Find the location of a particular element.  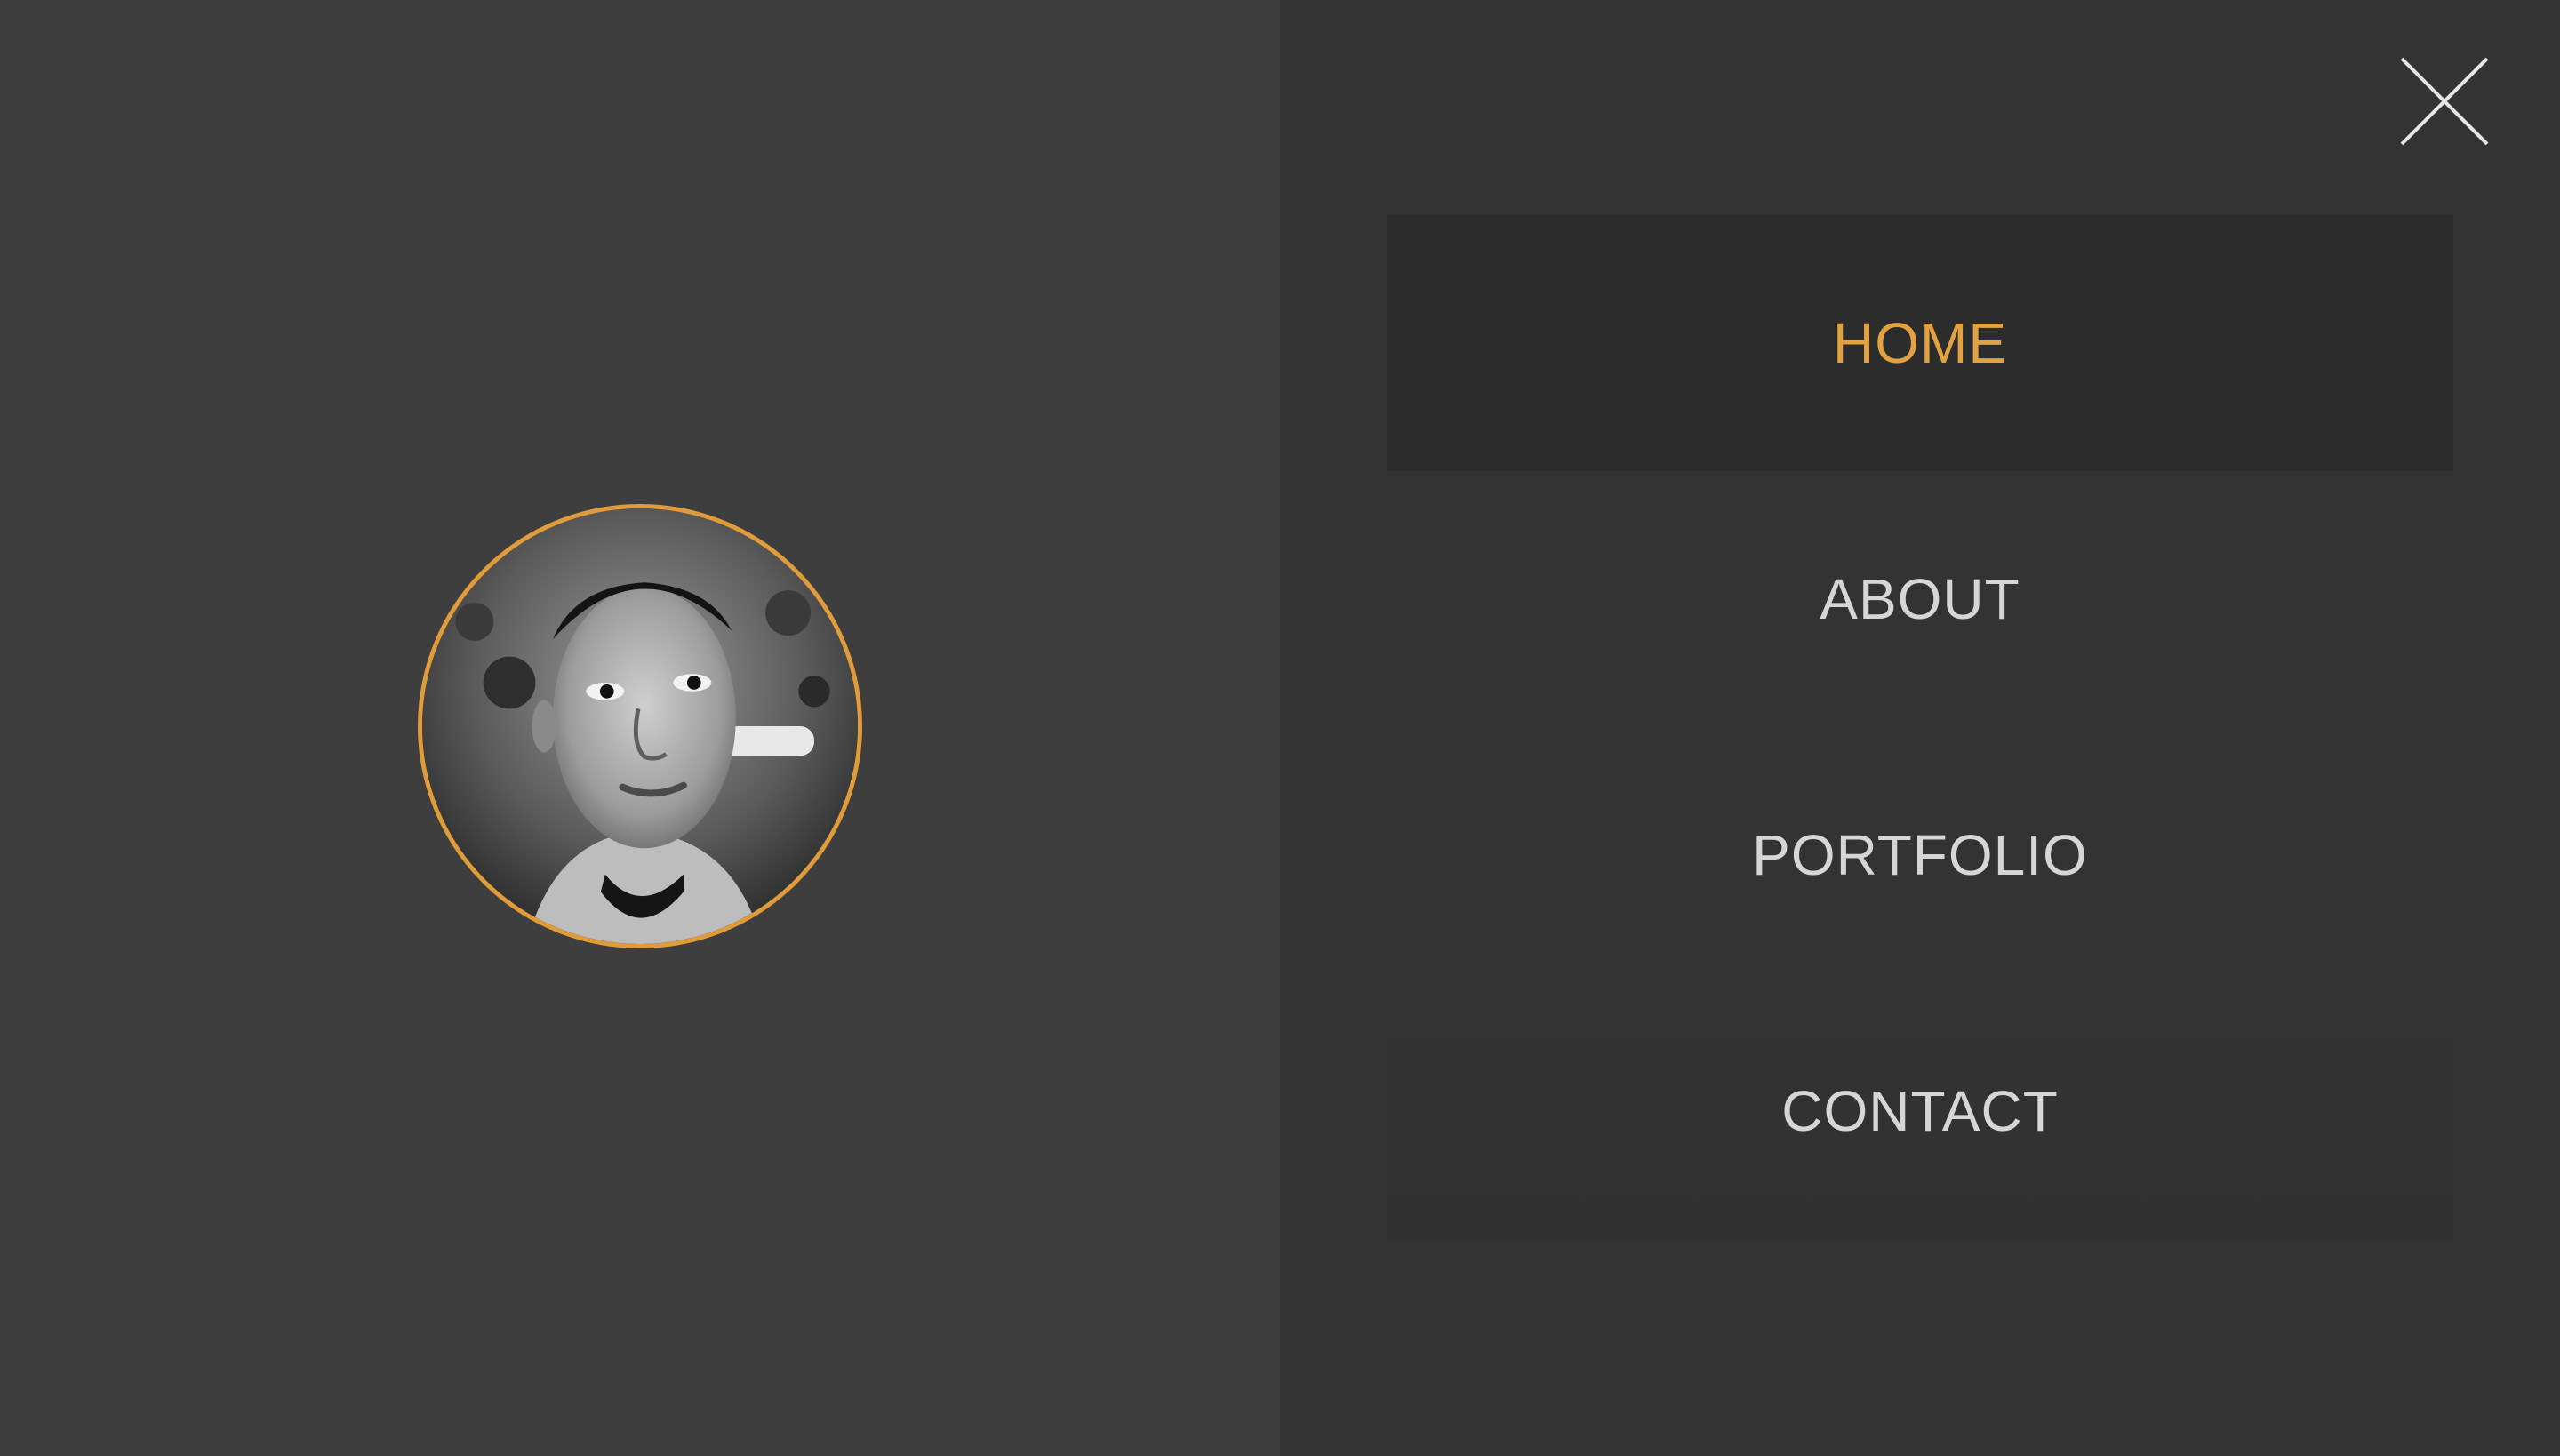

close-icon is located at coordinates (2444, 101).